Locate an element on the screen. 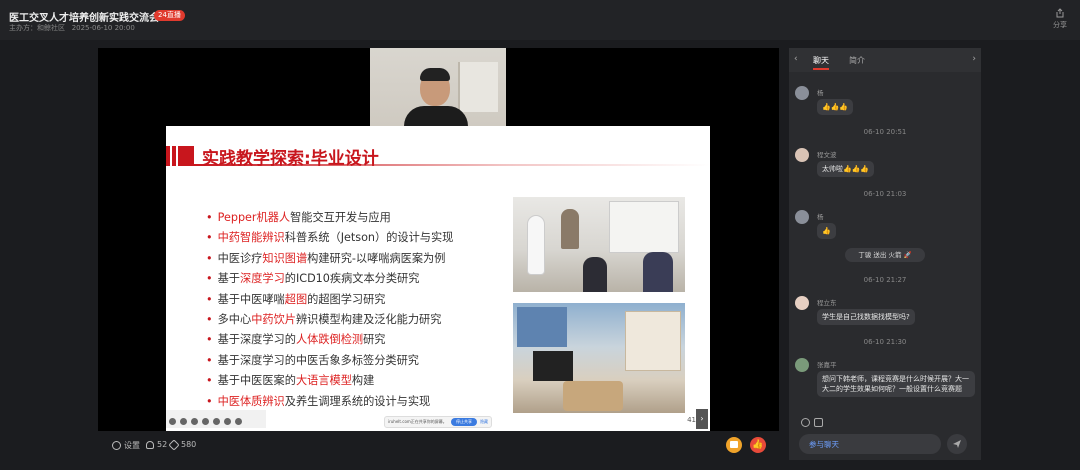 This screenshot has width=1080, height=470. screen-share-notice: iruhelt.com正在共享你的屏幕。 停止共享 隐藏 is located at coordinates (438, 422).